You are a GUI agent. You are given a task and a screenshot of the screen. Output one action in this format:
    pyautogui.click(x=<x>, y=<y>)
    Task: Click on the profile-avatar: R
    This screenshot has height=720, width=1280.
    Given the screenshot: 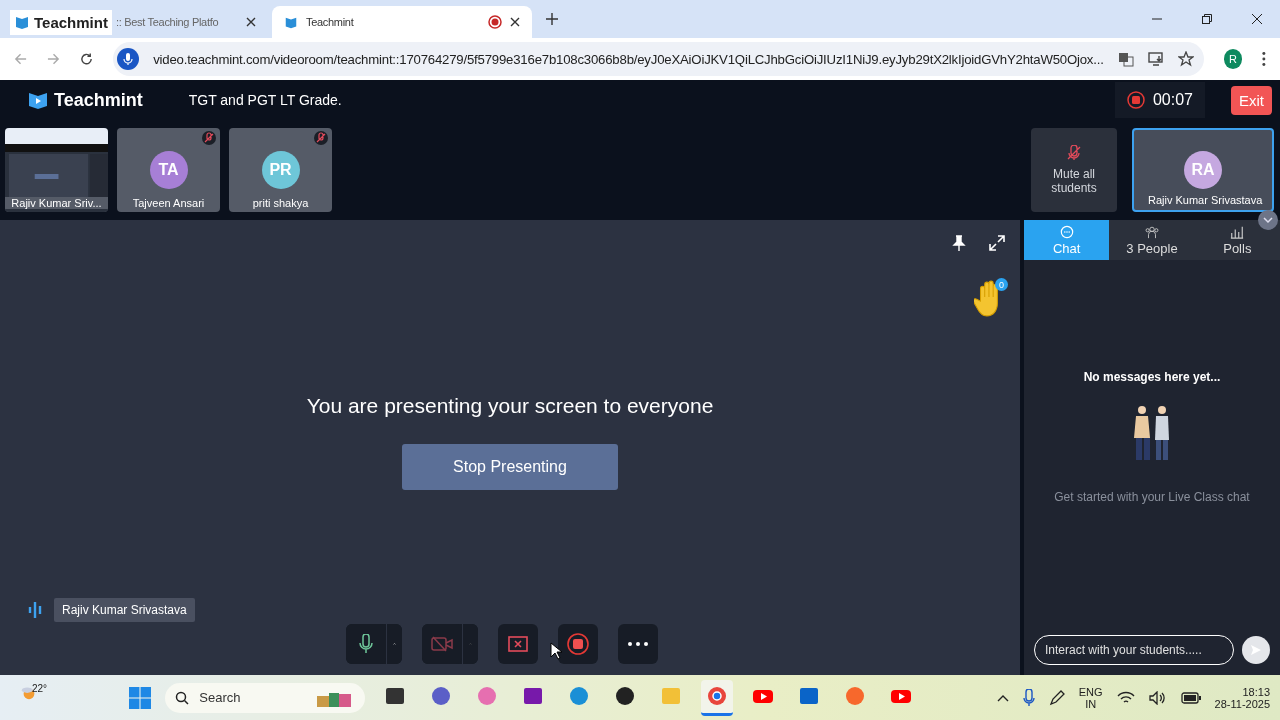 What is the action you would take?
    pyautogui.click(x=1233, y=59)
    